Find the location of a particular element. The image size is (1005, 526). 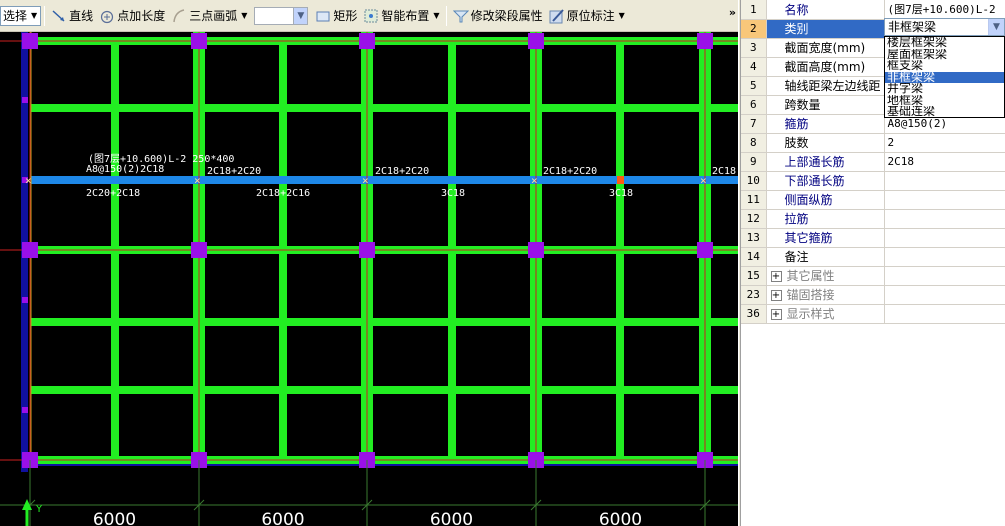

property-row: 23 + 锚固搭接 is located at coordinates (873, 295).